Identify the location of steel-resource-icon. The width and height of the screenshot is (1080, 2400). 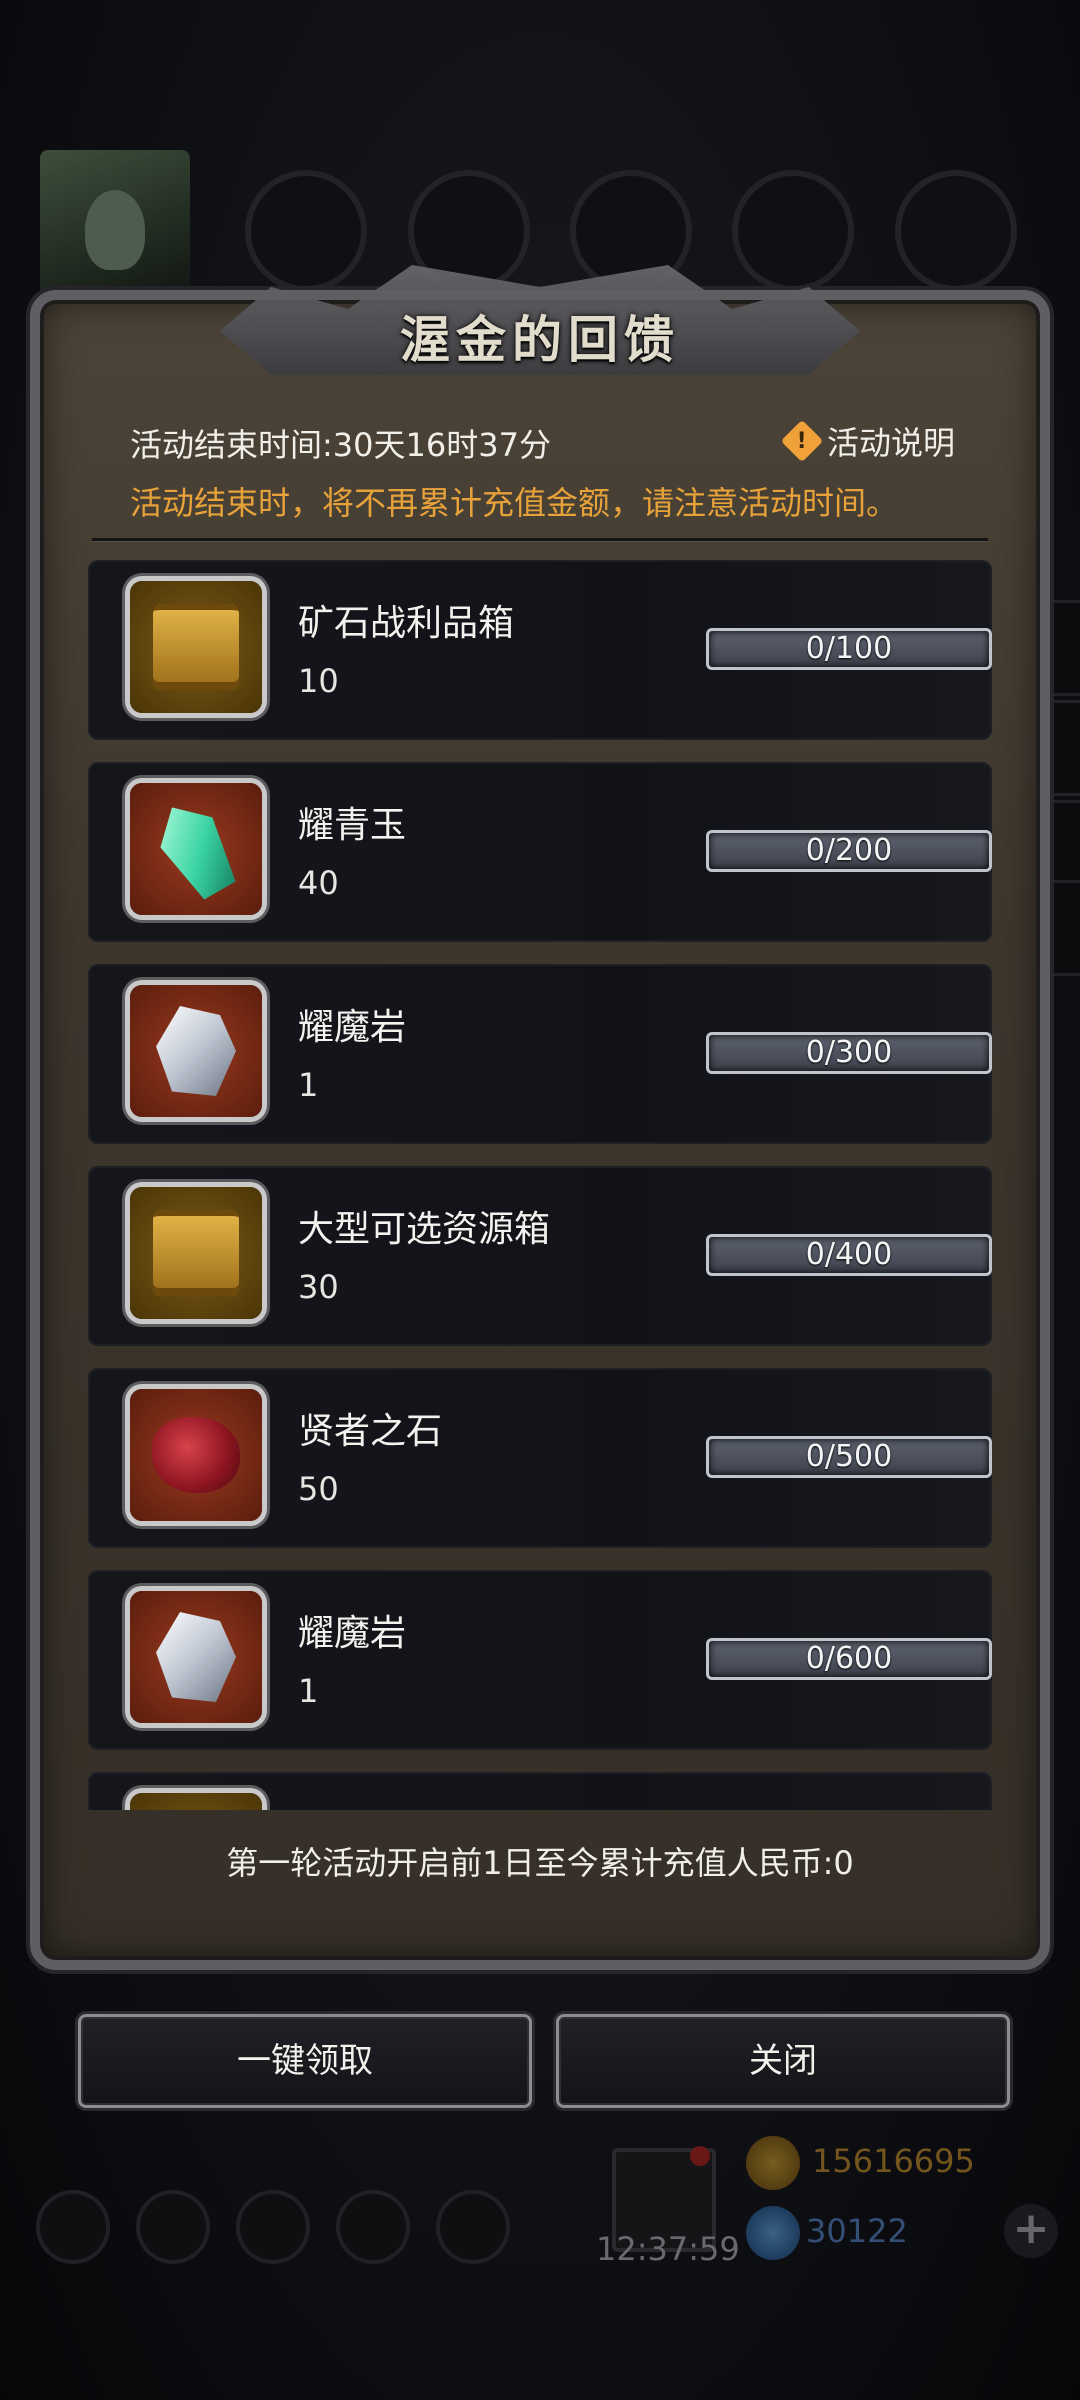
(956, 231).